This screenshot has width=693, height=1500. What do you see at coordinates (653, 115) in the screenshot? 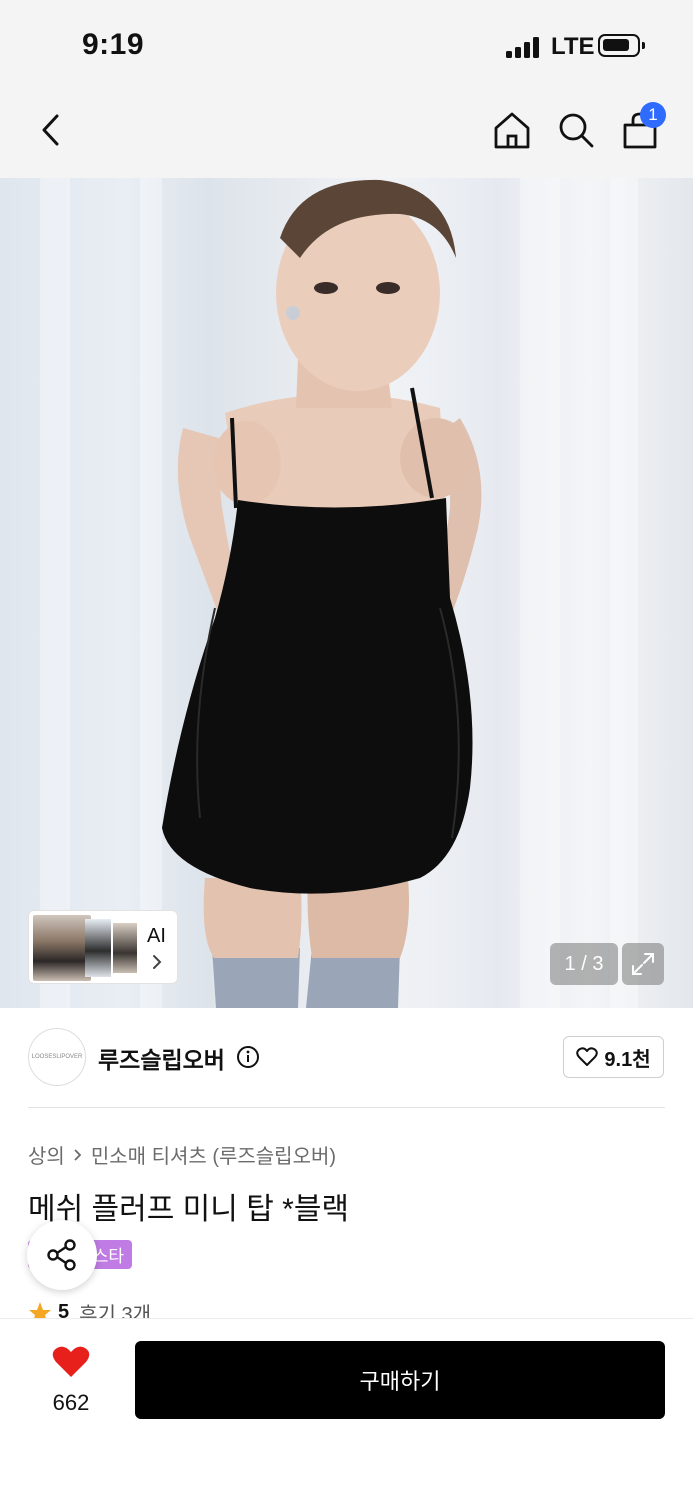
I see `cart-count-badge: 1` at bounding box center [653, 115].